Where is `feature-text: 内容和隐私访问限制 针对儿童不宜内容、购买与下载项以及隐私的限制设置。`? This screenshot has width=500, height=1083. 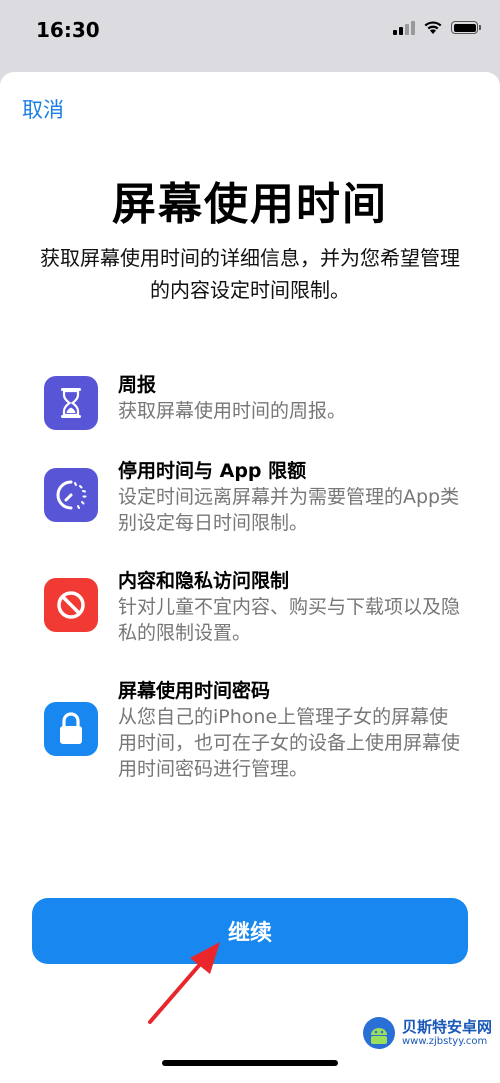 feature-text: 内容和隐私访问限制 针对儿童不宜内容、购买与下载项以及隐私的限制设置。 is located at coordinates (291, 607).